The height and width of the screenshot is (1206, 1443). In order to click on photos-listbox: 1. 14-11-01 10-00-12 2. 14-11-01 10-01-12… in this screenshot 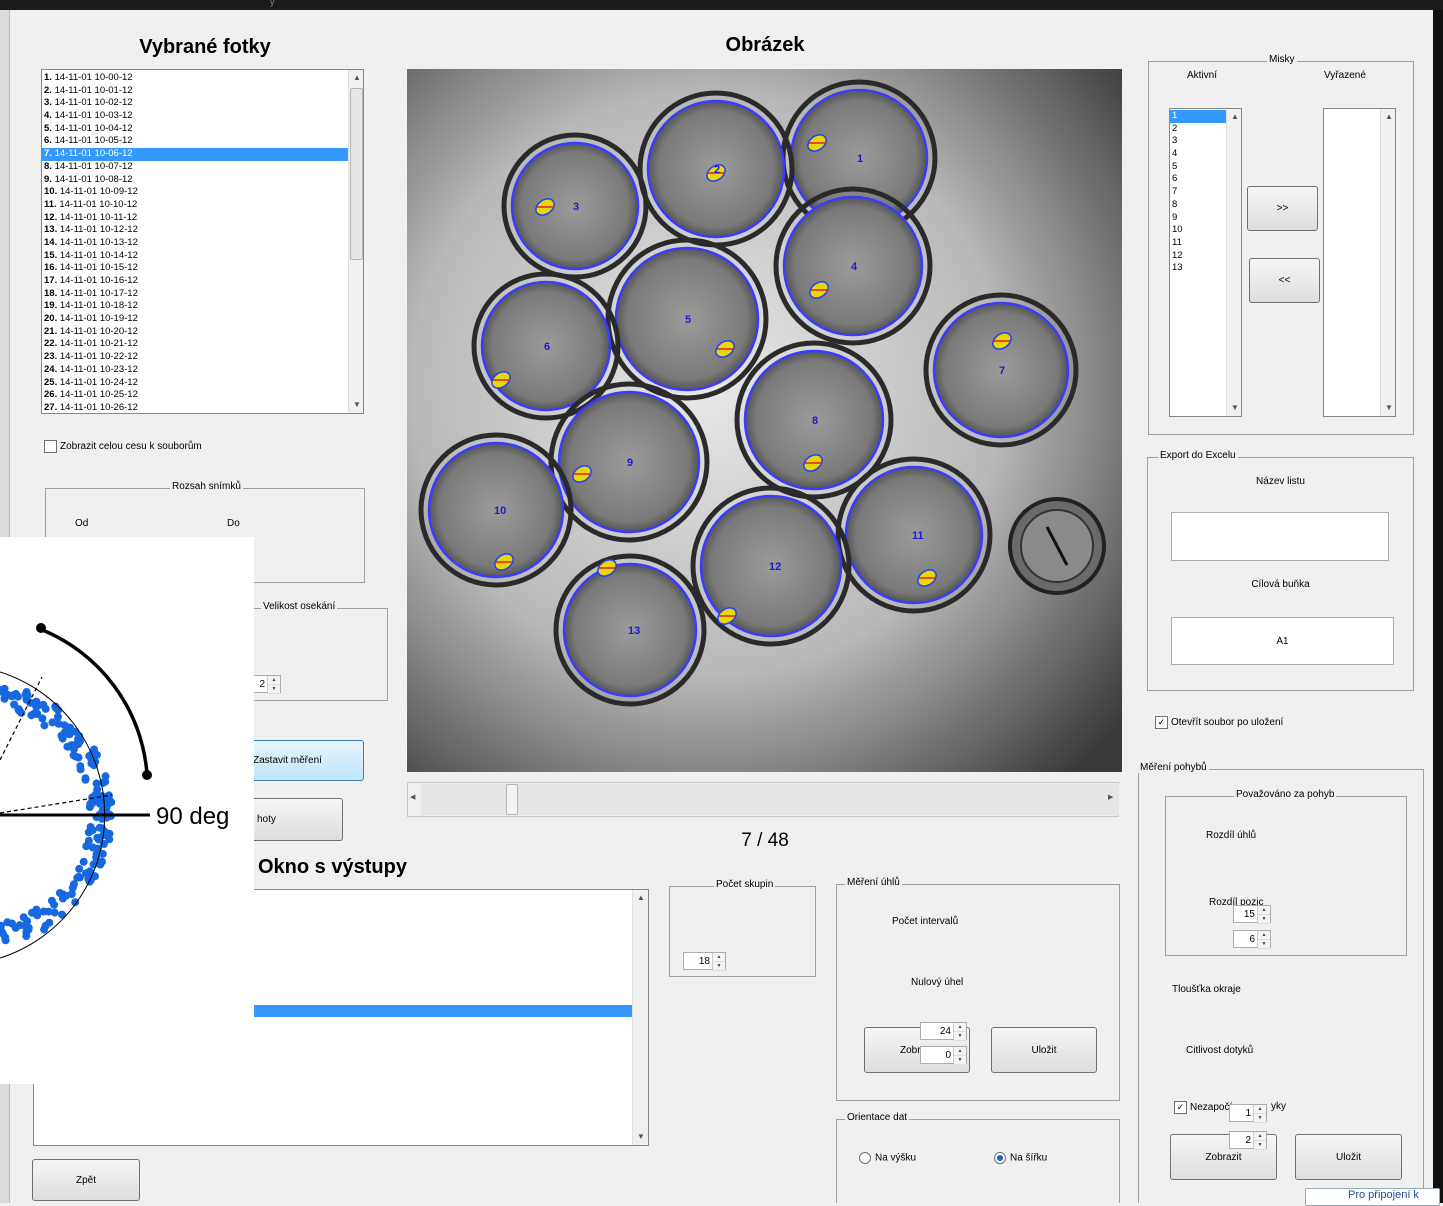, I will do `click(202, 241)`.